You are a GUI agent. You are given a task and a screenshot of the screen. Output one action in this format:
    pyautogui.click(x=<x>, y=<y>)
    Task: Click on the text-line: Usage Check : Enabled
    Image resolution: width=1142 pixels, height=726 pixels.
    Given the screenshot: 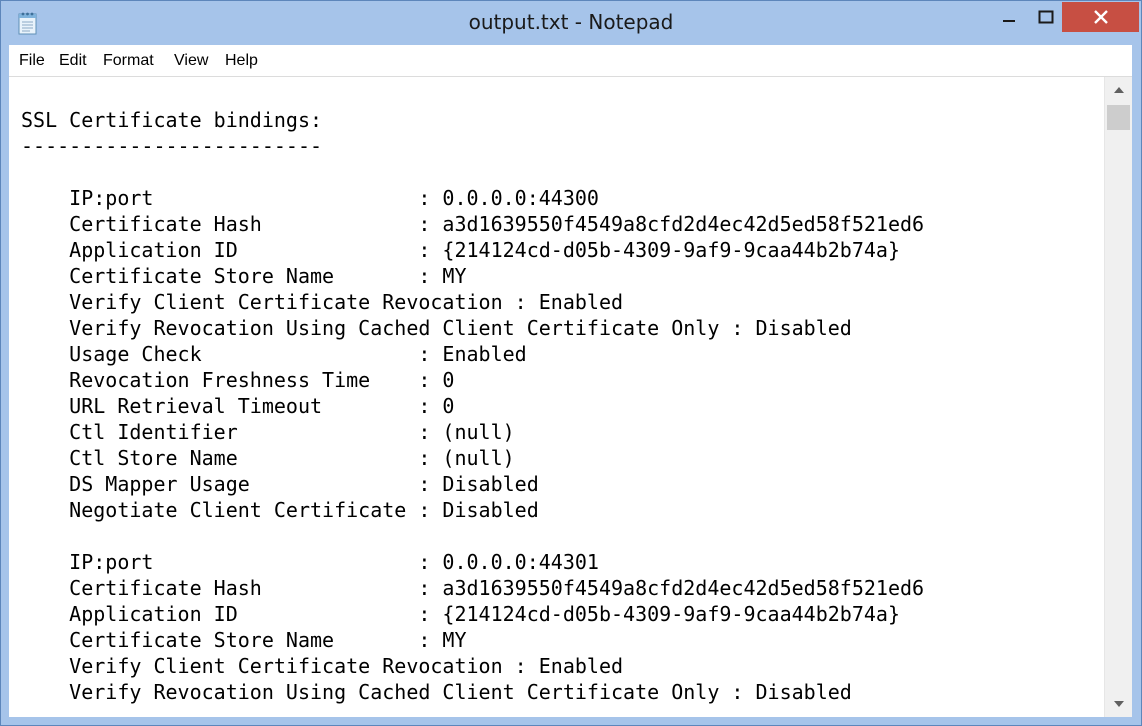 What is the action you would take?
    pyautogui.click(x=274, y=354)
    